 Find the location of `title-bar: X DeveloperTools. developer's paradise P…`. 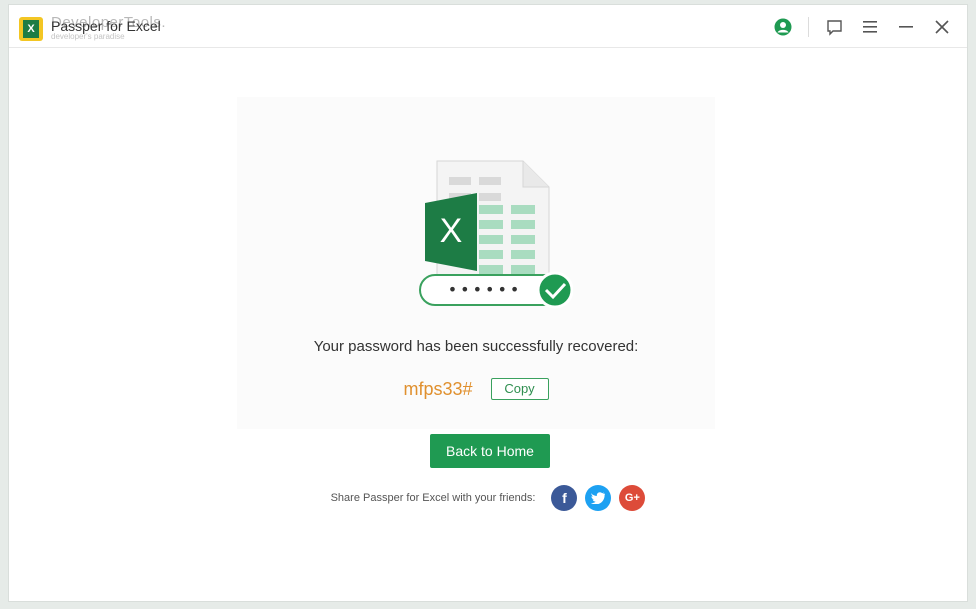

title-bar: X DeveloperTools. developer's paradise P… is located at coordinates (488, 26).